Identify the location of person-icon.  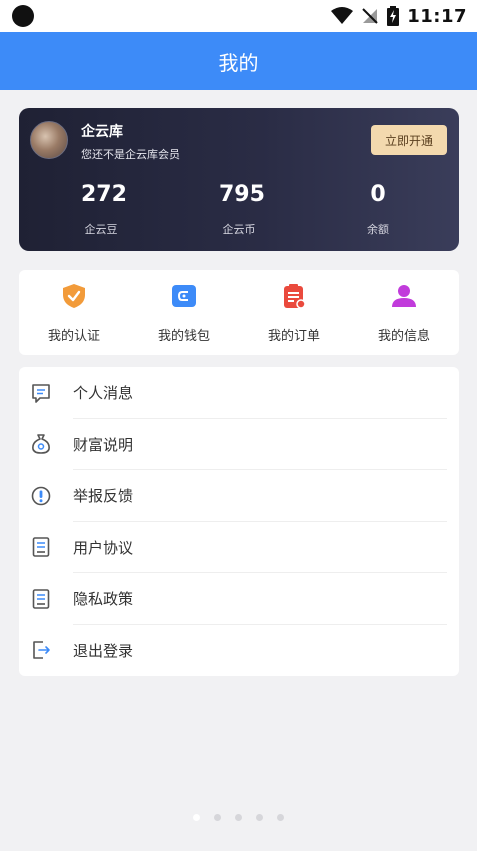
(404, 296).